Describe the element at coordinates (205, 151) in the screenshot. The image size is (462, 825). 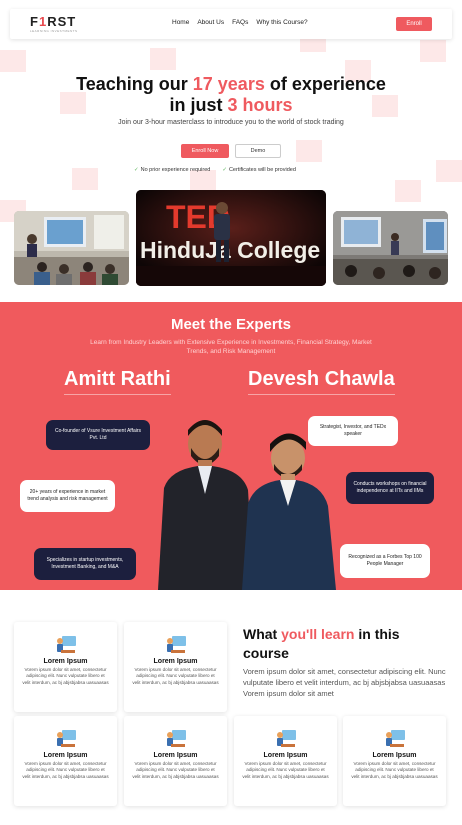
I see `enroll-now-button: Enroll Now` at that location.